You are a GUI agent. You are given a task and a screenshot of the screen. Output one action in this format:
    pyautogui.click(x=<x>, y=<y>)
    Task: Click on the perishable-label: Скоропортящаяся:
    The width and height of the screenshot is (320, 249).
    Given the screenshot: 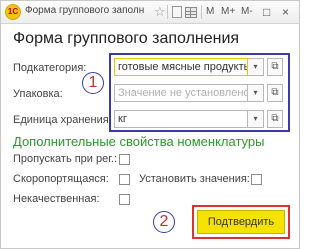 What is the action you would take?
    pyautogui.click(x=61, y=179)
    